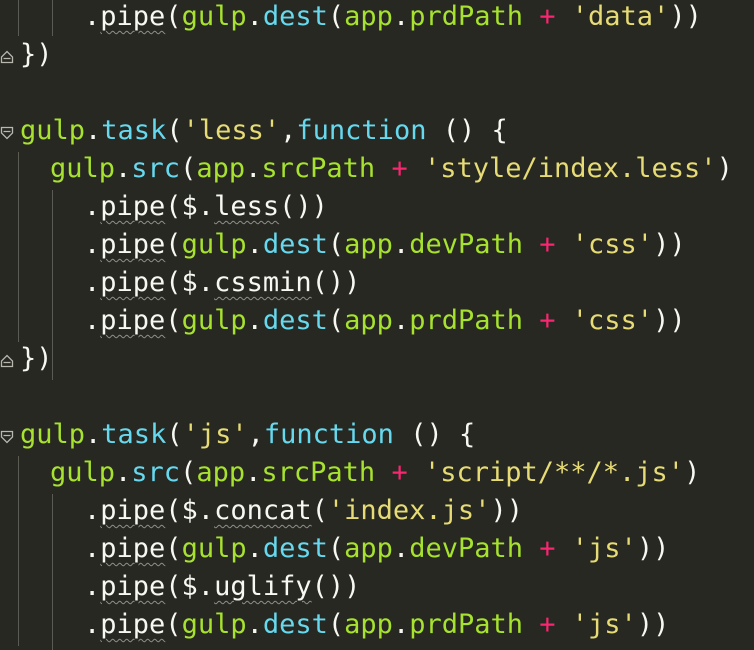 This screenshot has height=650, width=754. I want to click on code-line-text: .pipe(gulp.dest(app.devPath + 'css')), so click(385, 245).